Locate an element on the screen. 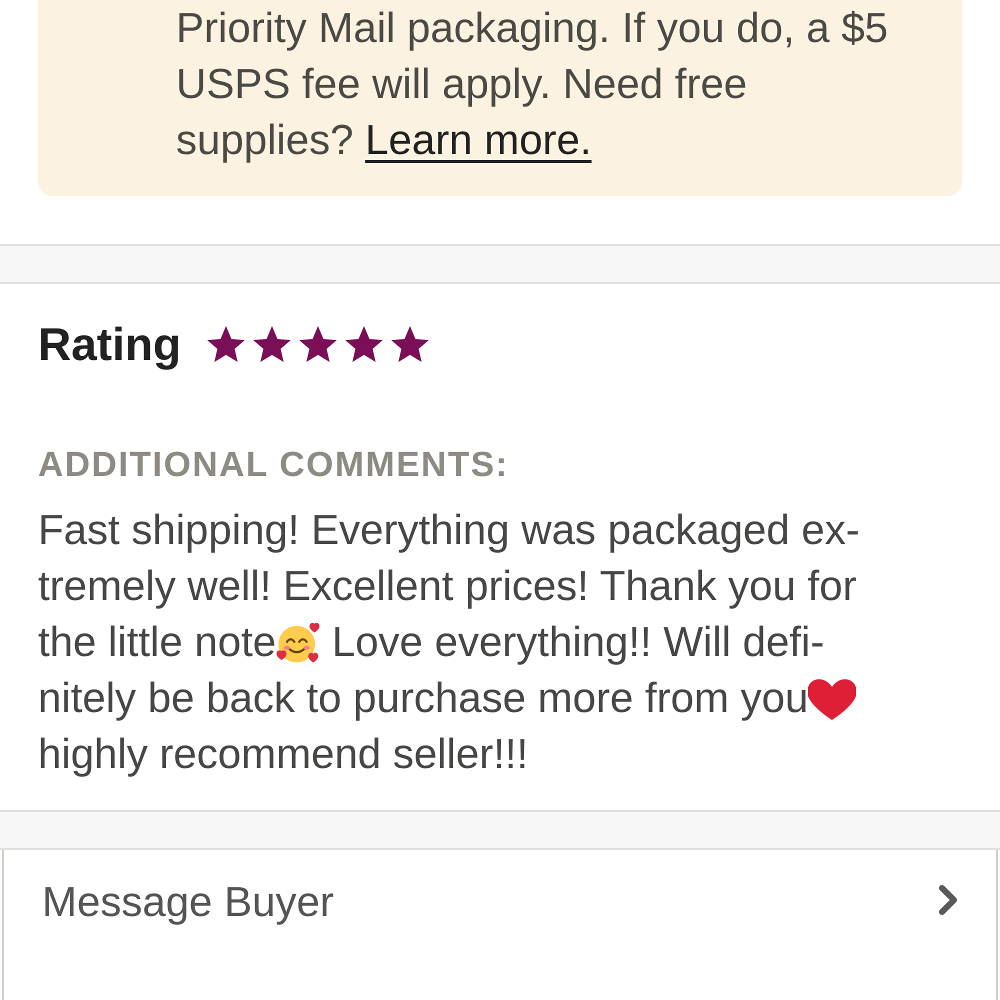 The width and height of the screenshot is (1000, 1000). heart-icon is located at coordinates (832, 699).